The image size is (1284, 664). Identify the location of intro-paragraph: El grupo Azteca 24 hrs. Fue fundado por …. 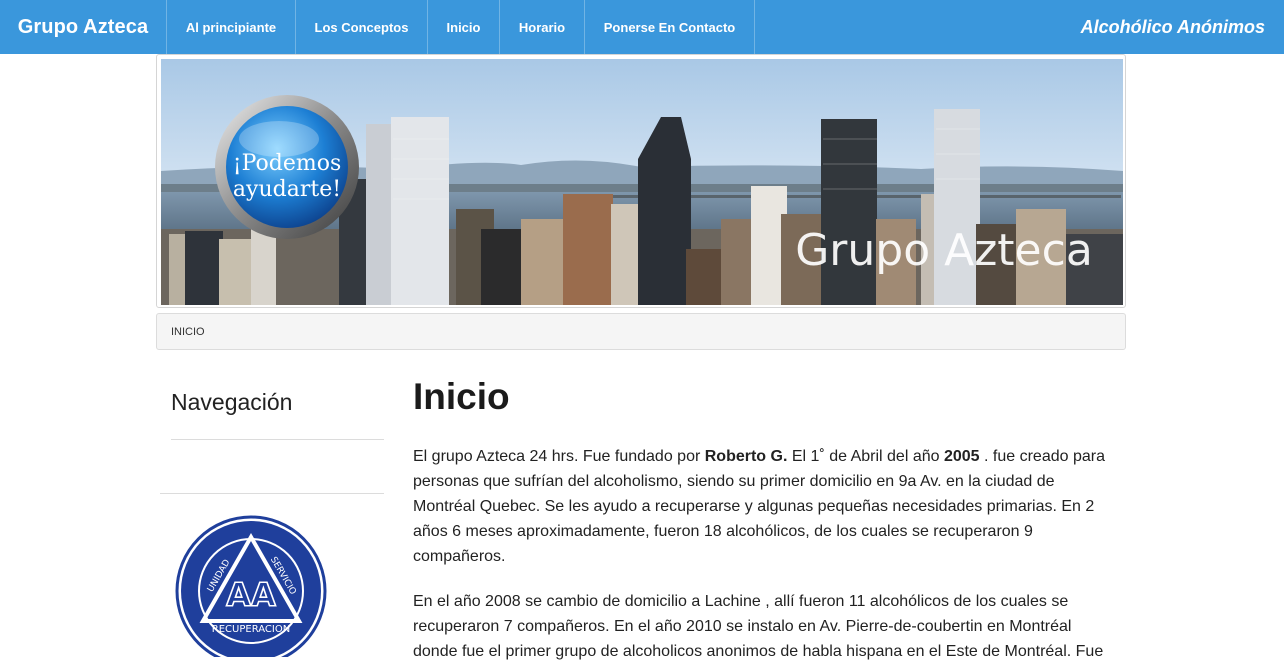
(763, 506).